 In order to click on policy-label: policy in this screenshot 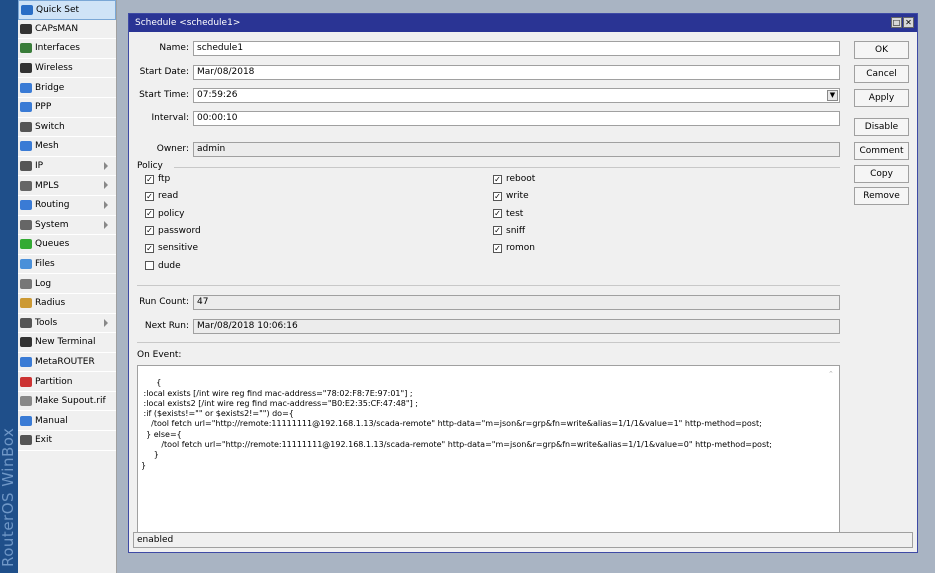, I will do `click(171, 213)`.